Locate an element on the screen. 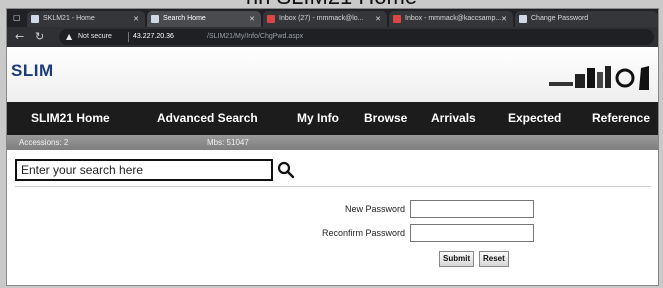 The height and width of the screenshot is (288, 663). new-password-field is located at coordinates (472, 209).